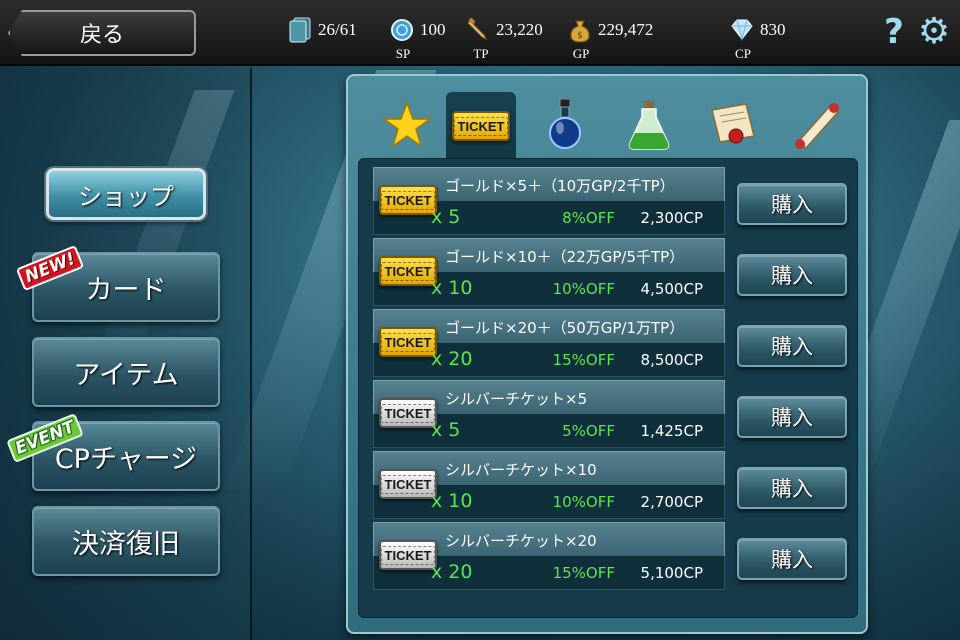 This screenshot has width=960, height=640. Describe the element at coordinates (560, 186) in the screenshot. I see `item-name: ゴールド×5＋（10万GP/2千TP）` at that location.